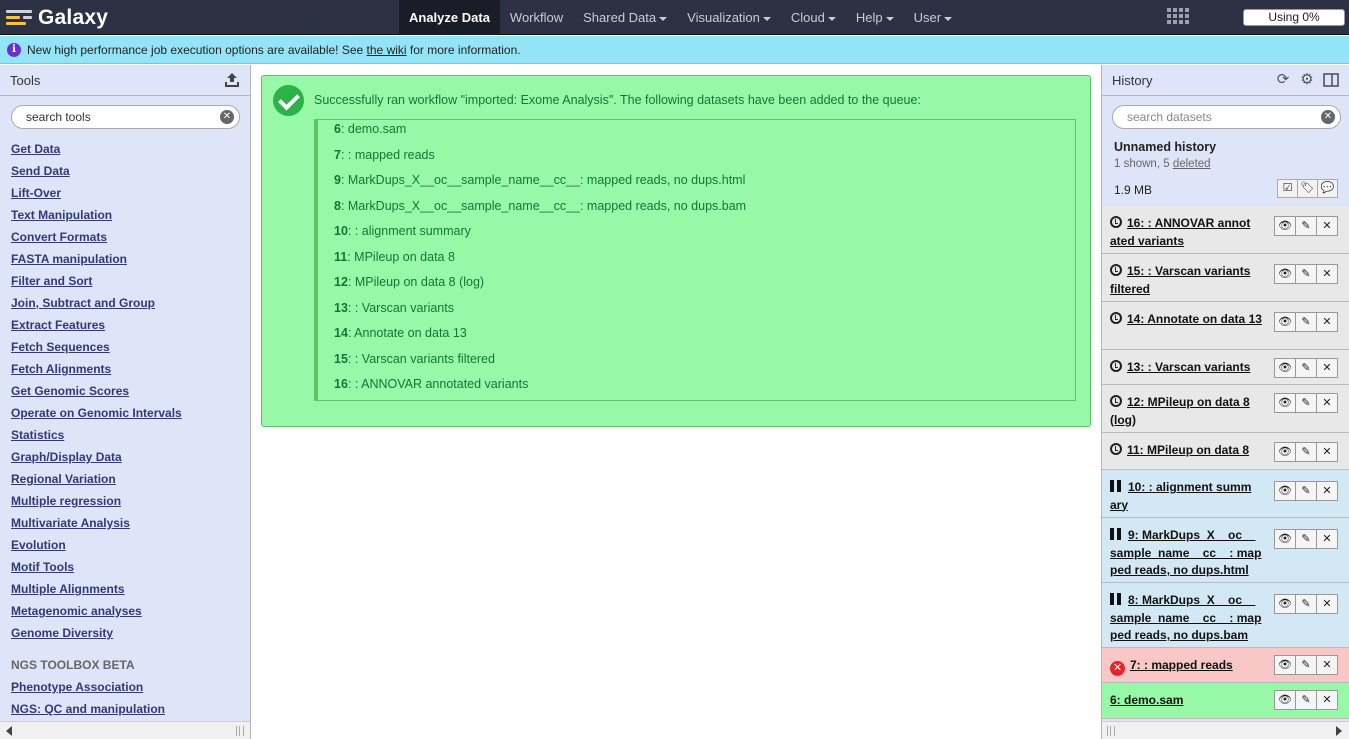 The height and width of the screenshot is (739, 1349). What do you see at coordinates (96, 347) in the screenshot?
I see `tool-section-link: Fetch Sequences` at bounding box center [96, 347].